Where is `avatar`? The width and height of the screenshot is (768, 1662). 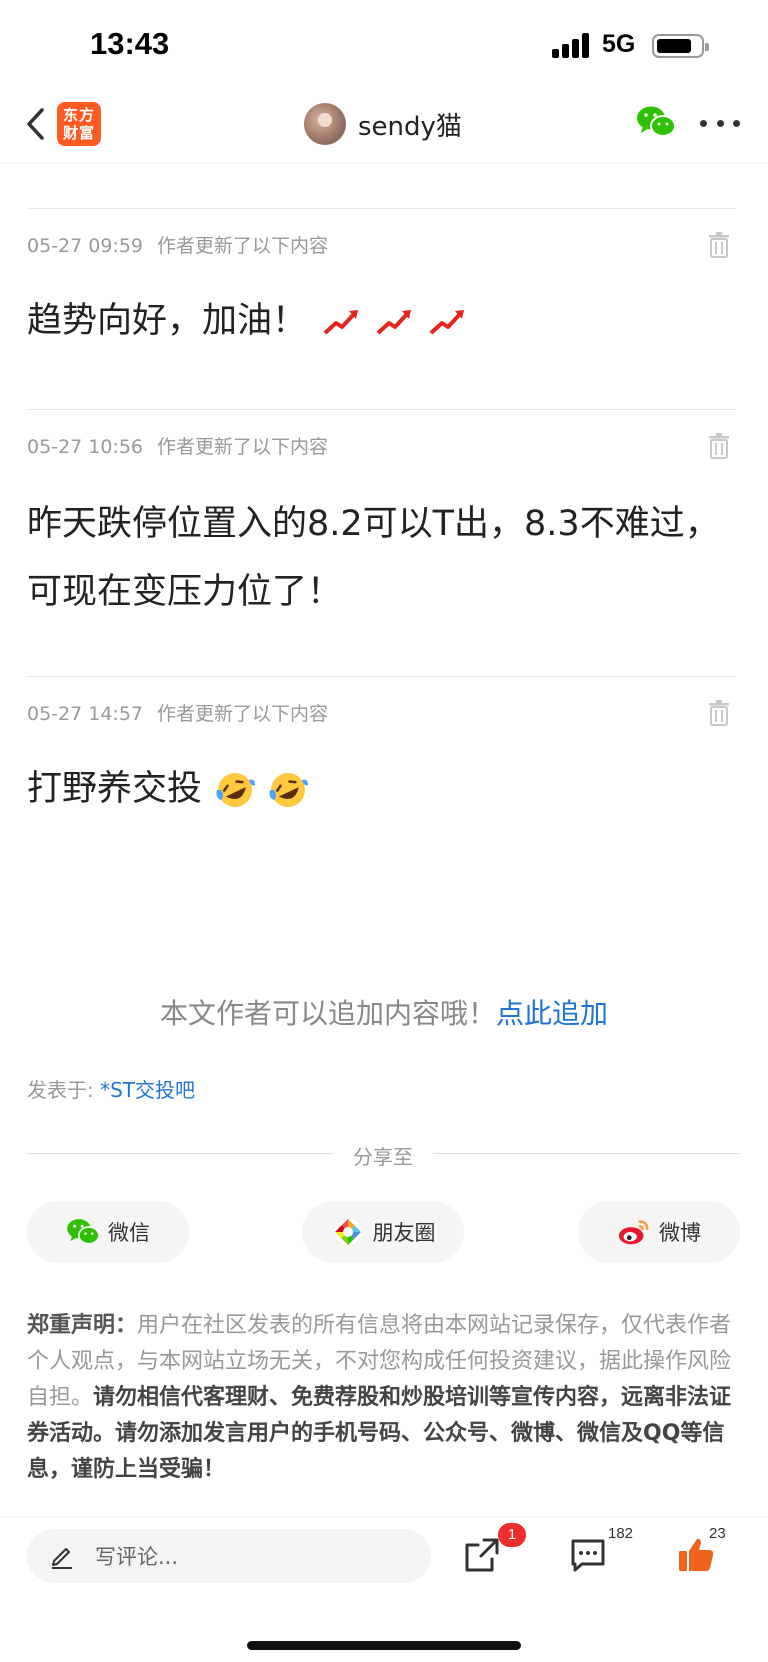
avatar is located at coordinates (325, 124).